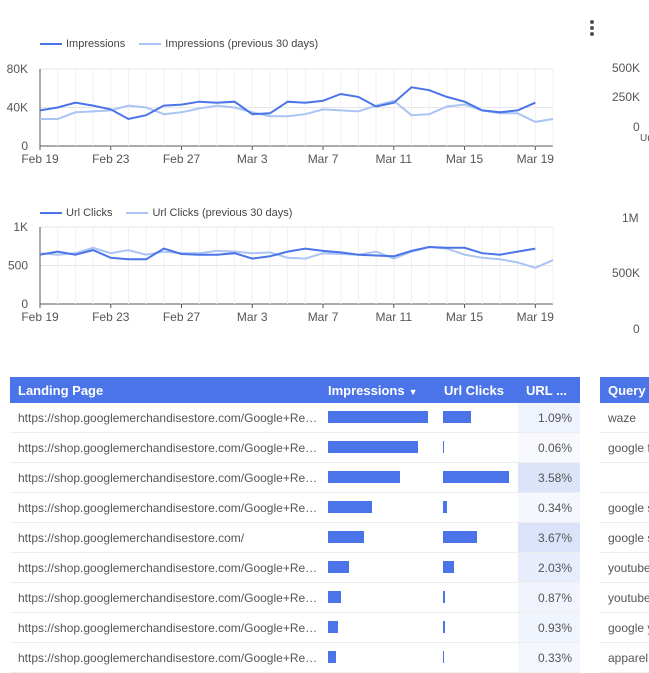 The height and width of the screenshot is (673, 649). I want to click on legend-item: Impressions (previous 30 days), so click(228, 44).